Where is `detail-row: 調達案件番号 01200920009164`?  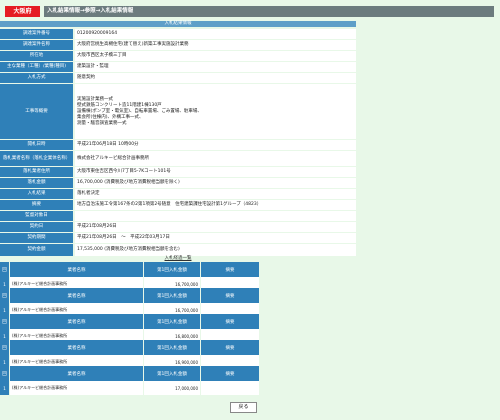 detail-row: 調達案件番号 01200920009164 is located at coordinates (178, 34).